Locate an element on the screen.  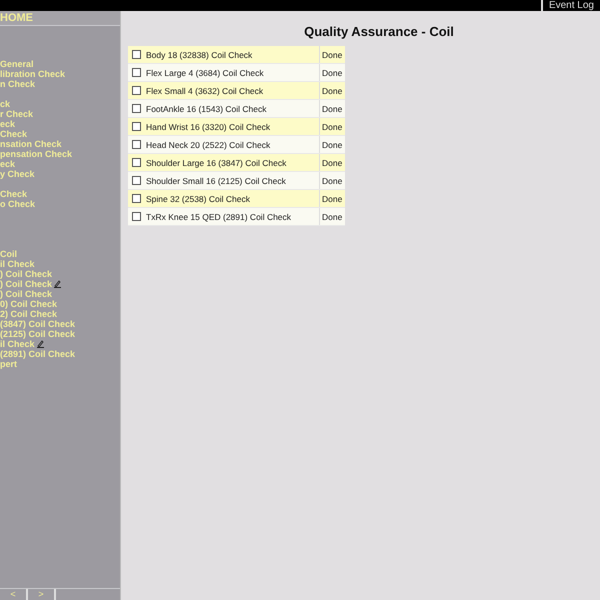
check-label: Flex Small 4 (3632) Coil Check is located at coordinates (205, 91).